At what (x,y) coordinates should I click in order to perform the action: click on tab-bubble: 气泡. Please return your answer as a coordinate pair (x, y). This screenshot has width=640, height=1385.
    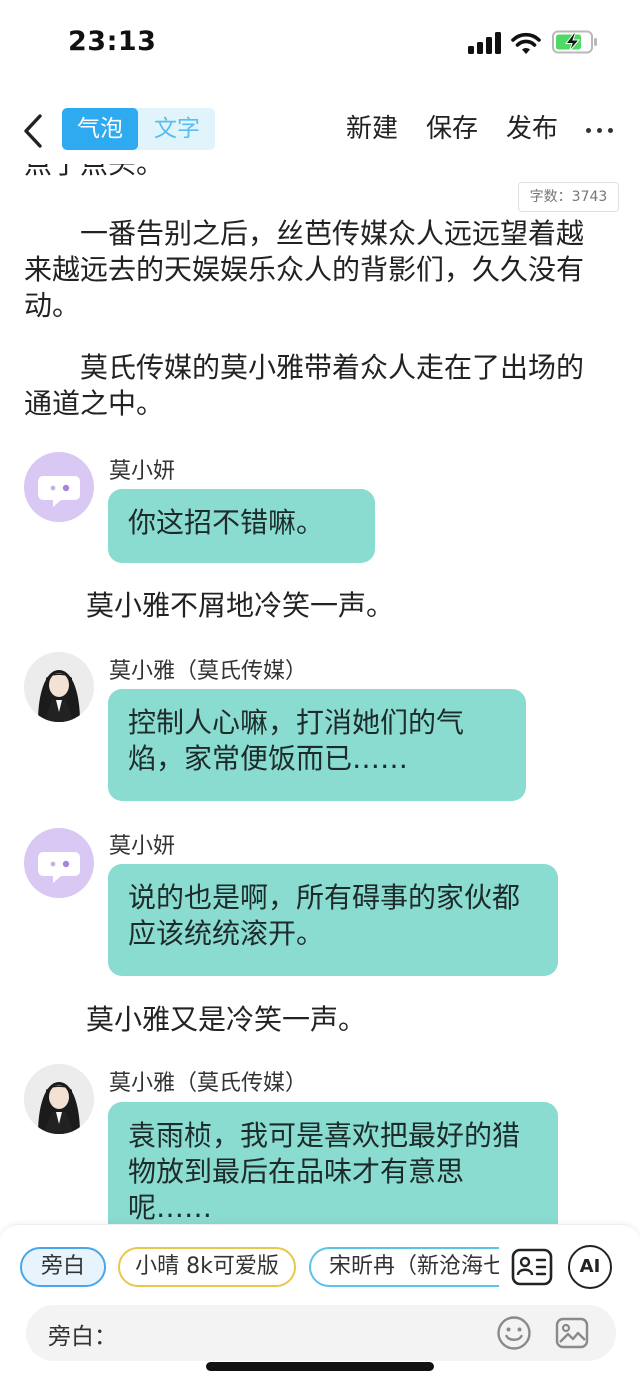
    Looking at the image, I should click on (100, 129).